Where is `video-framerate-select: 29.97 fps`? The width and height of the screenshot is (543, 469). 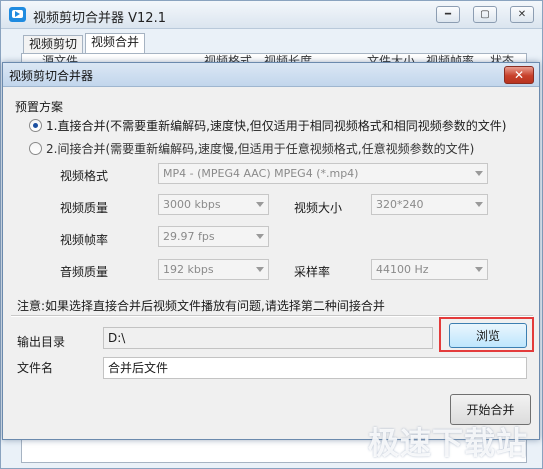 video-framerate-select: 29.97 fps is located at coordinates (213, 236).